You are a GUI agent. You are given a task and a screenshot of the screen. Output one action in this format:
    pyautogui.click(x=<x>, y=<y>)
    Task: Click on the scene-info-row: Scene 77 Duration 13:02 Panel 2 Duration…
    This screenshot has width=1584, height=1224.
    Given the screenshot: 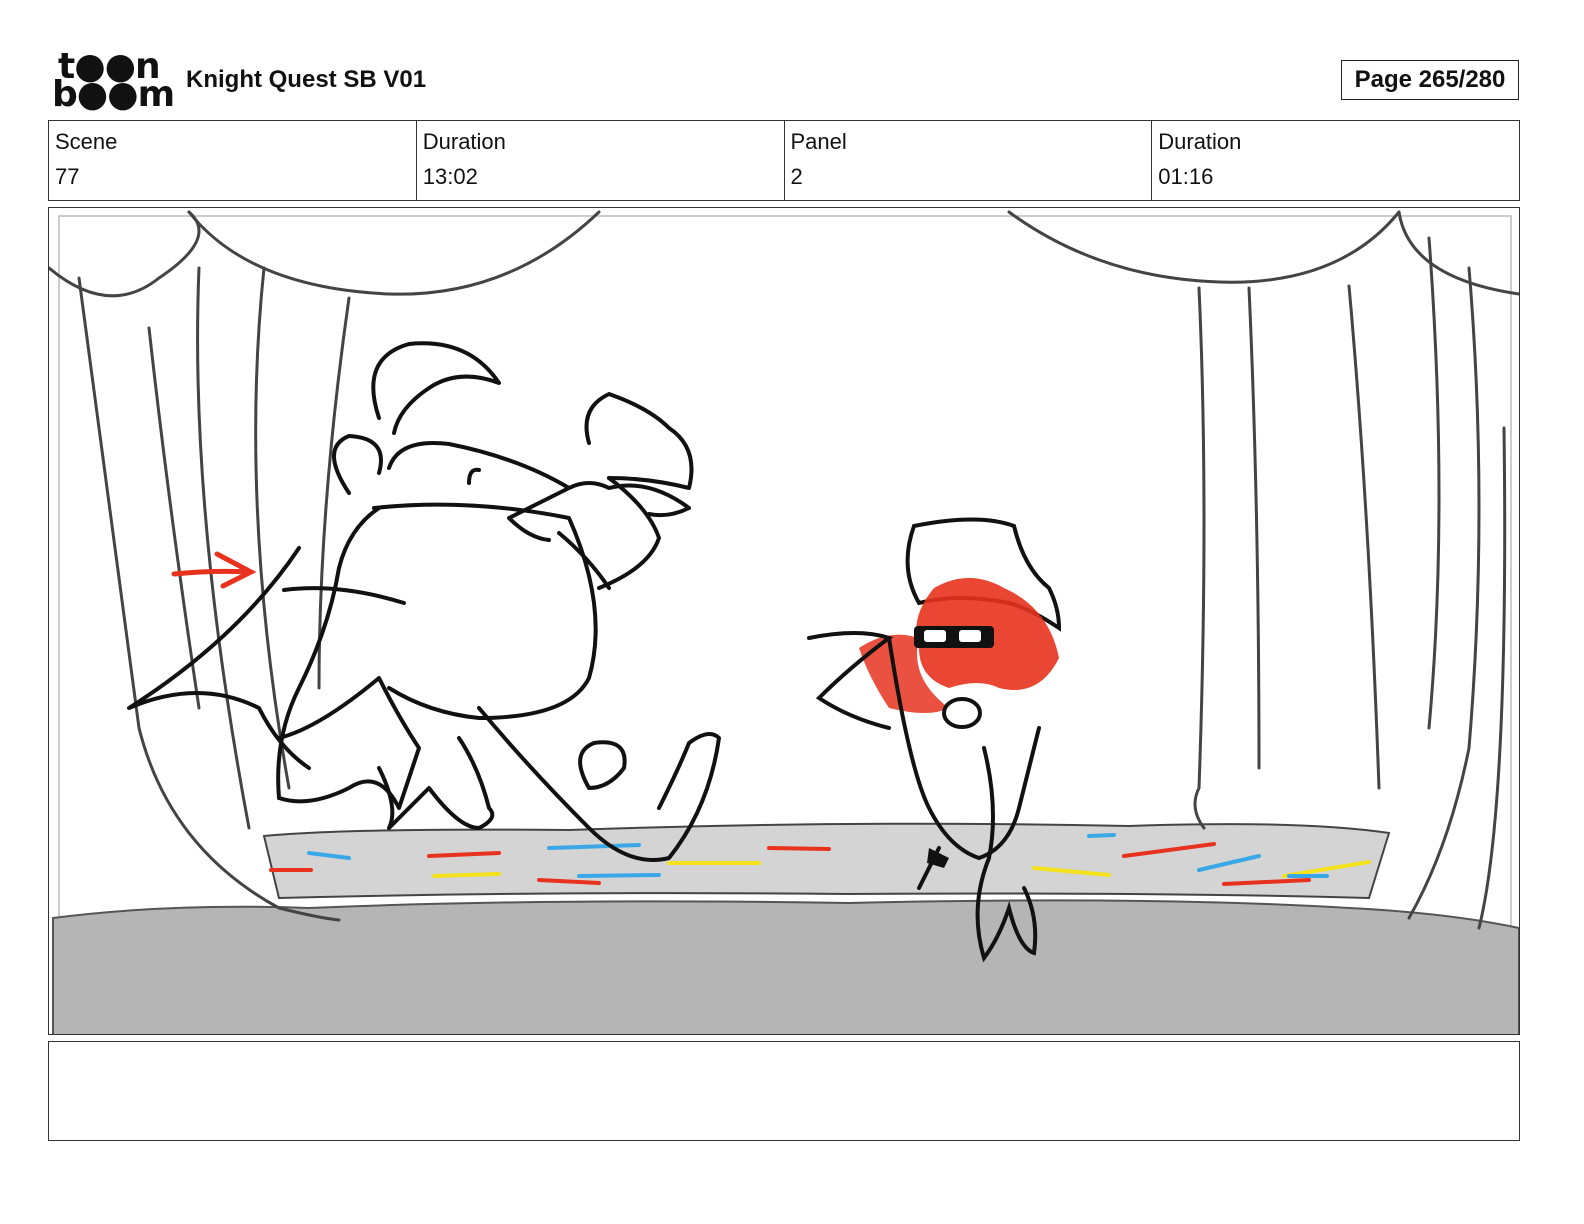 What is the action you would take?
    pyautogui.click(x=784, y=160)
    